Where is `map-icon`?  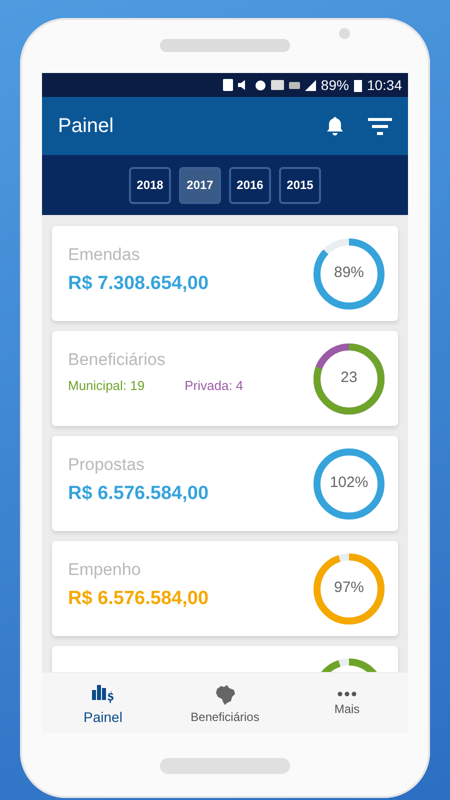
map-icon is located at coordinates (225, 693).